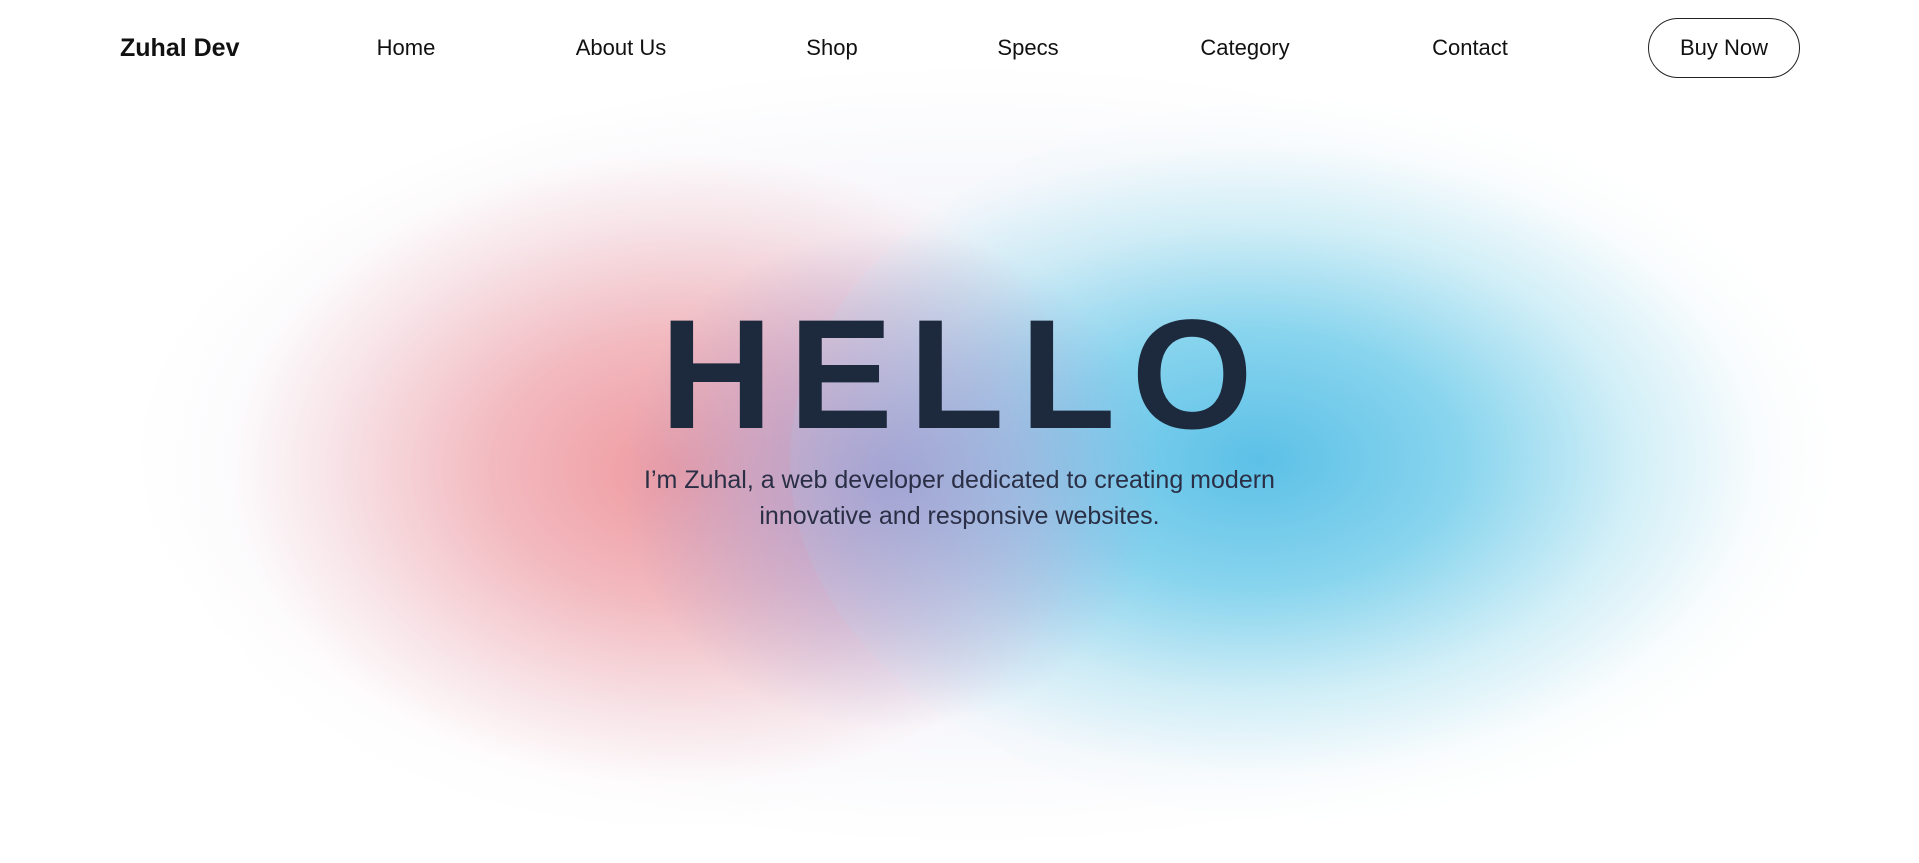 The image size is (1919, 863). What do you see at coordinates (1470, 48) in the screenshot?
I see `nav-item-contact: Contact` at bounding box center [1470, 48].